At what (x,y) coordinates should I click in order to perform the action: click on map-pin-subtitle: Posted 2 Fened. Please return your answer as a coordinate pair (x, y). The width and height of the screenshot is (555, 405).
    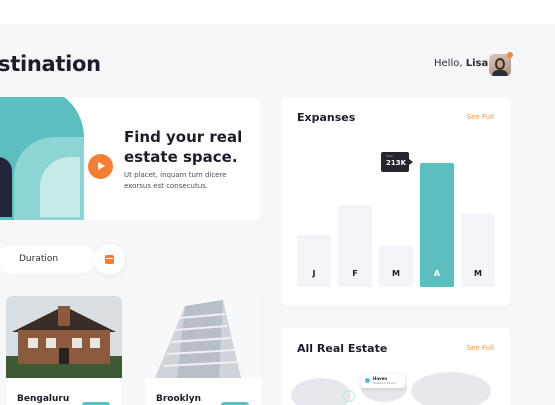
    Looking at the image, I should click on (384, 383).